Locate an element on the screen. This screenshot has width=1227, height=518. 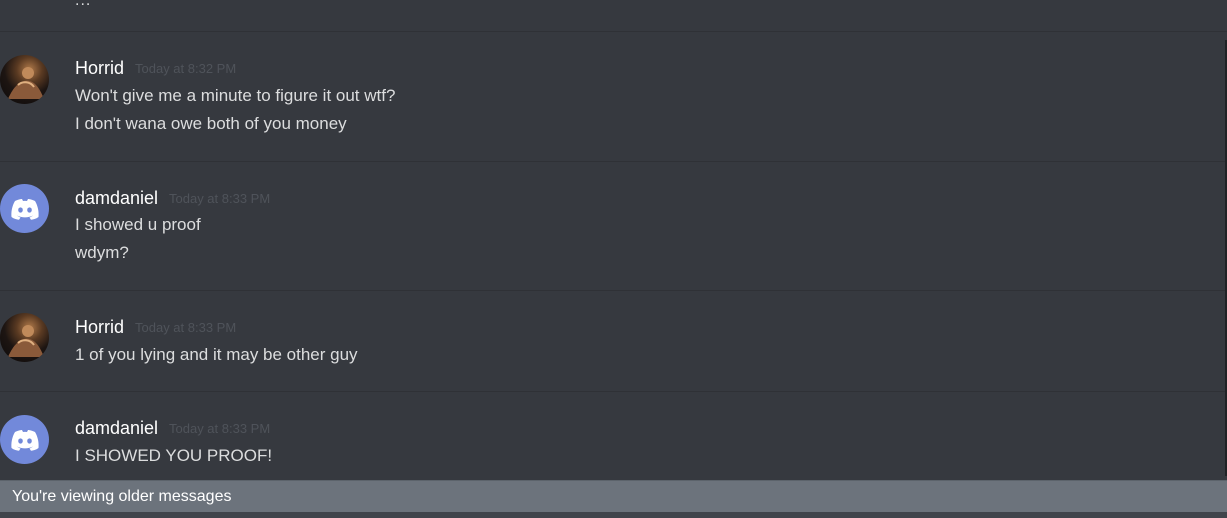
message-text: I SHOWED YOU PROOF! is located at coordinates (174, 455).